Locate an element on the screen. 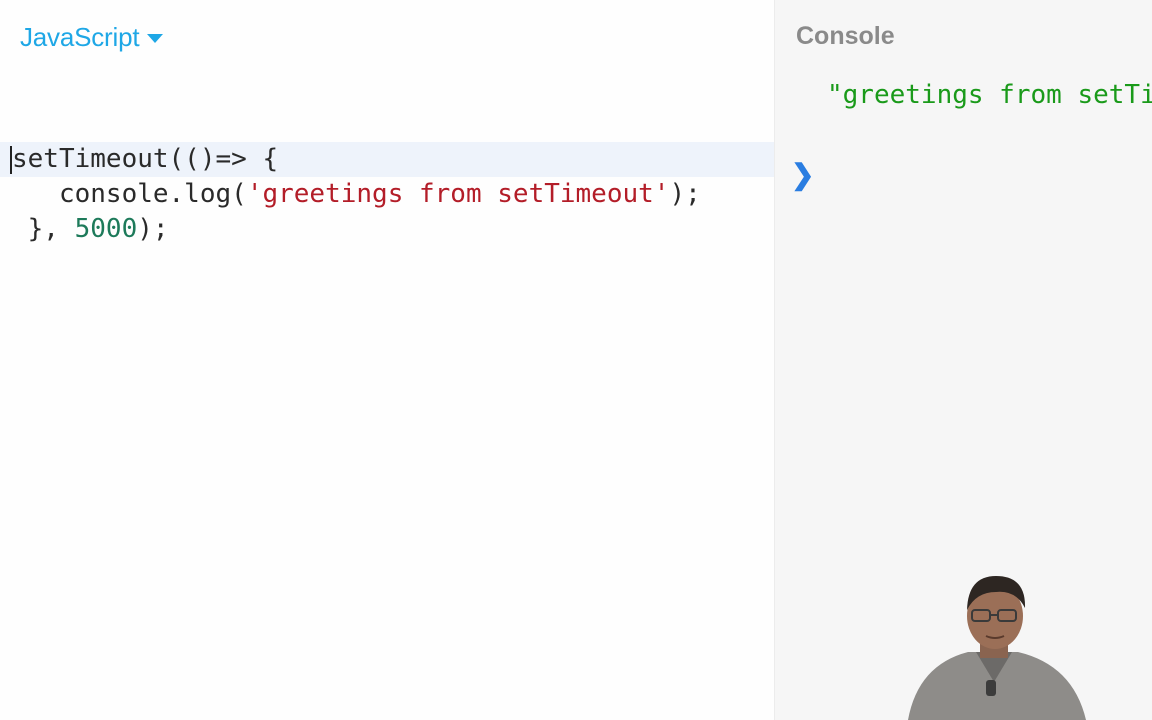 The width and height of the screenshot is (1152, 720). language-dropdown: JavaScript is located at coordinates (92, 37).